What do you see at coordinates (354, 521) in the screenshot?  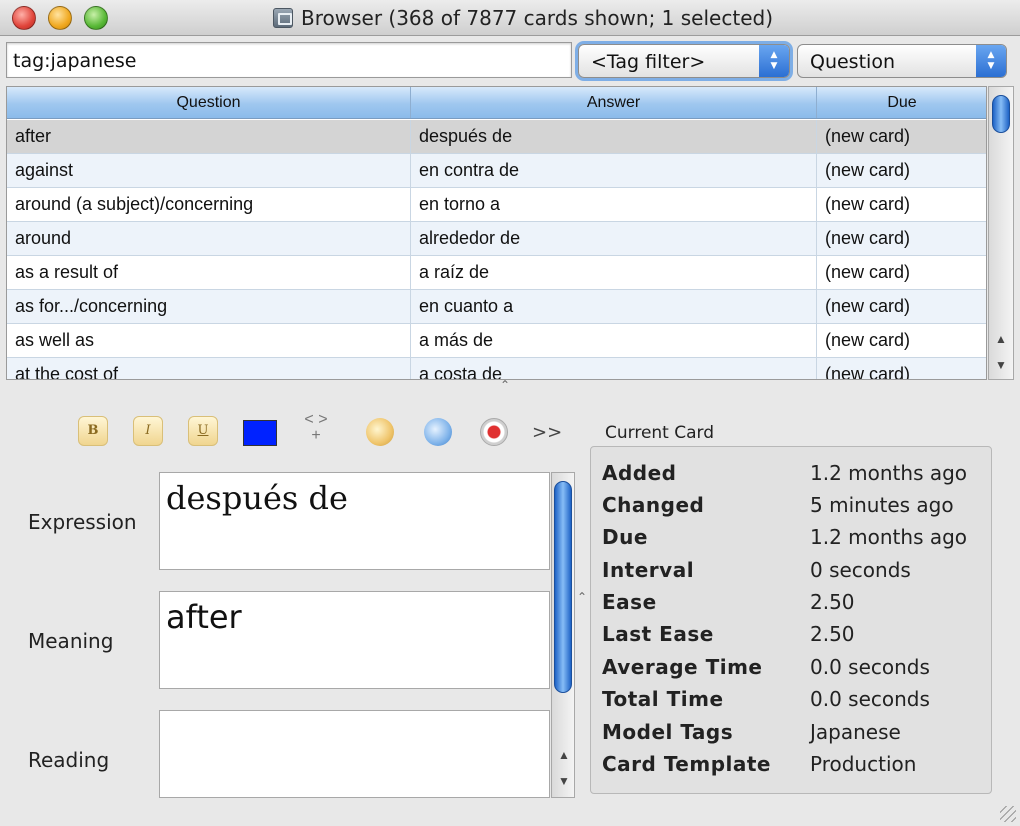 I see `expression-field: después de` at bounding box center [354, 521].